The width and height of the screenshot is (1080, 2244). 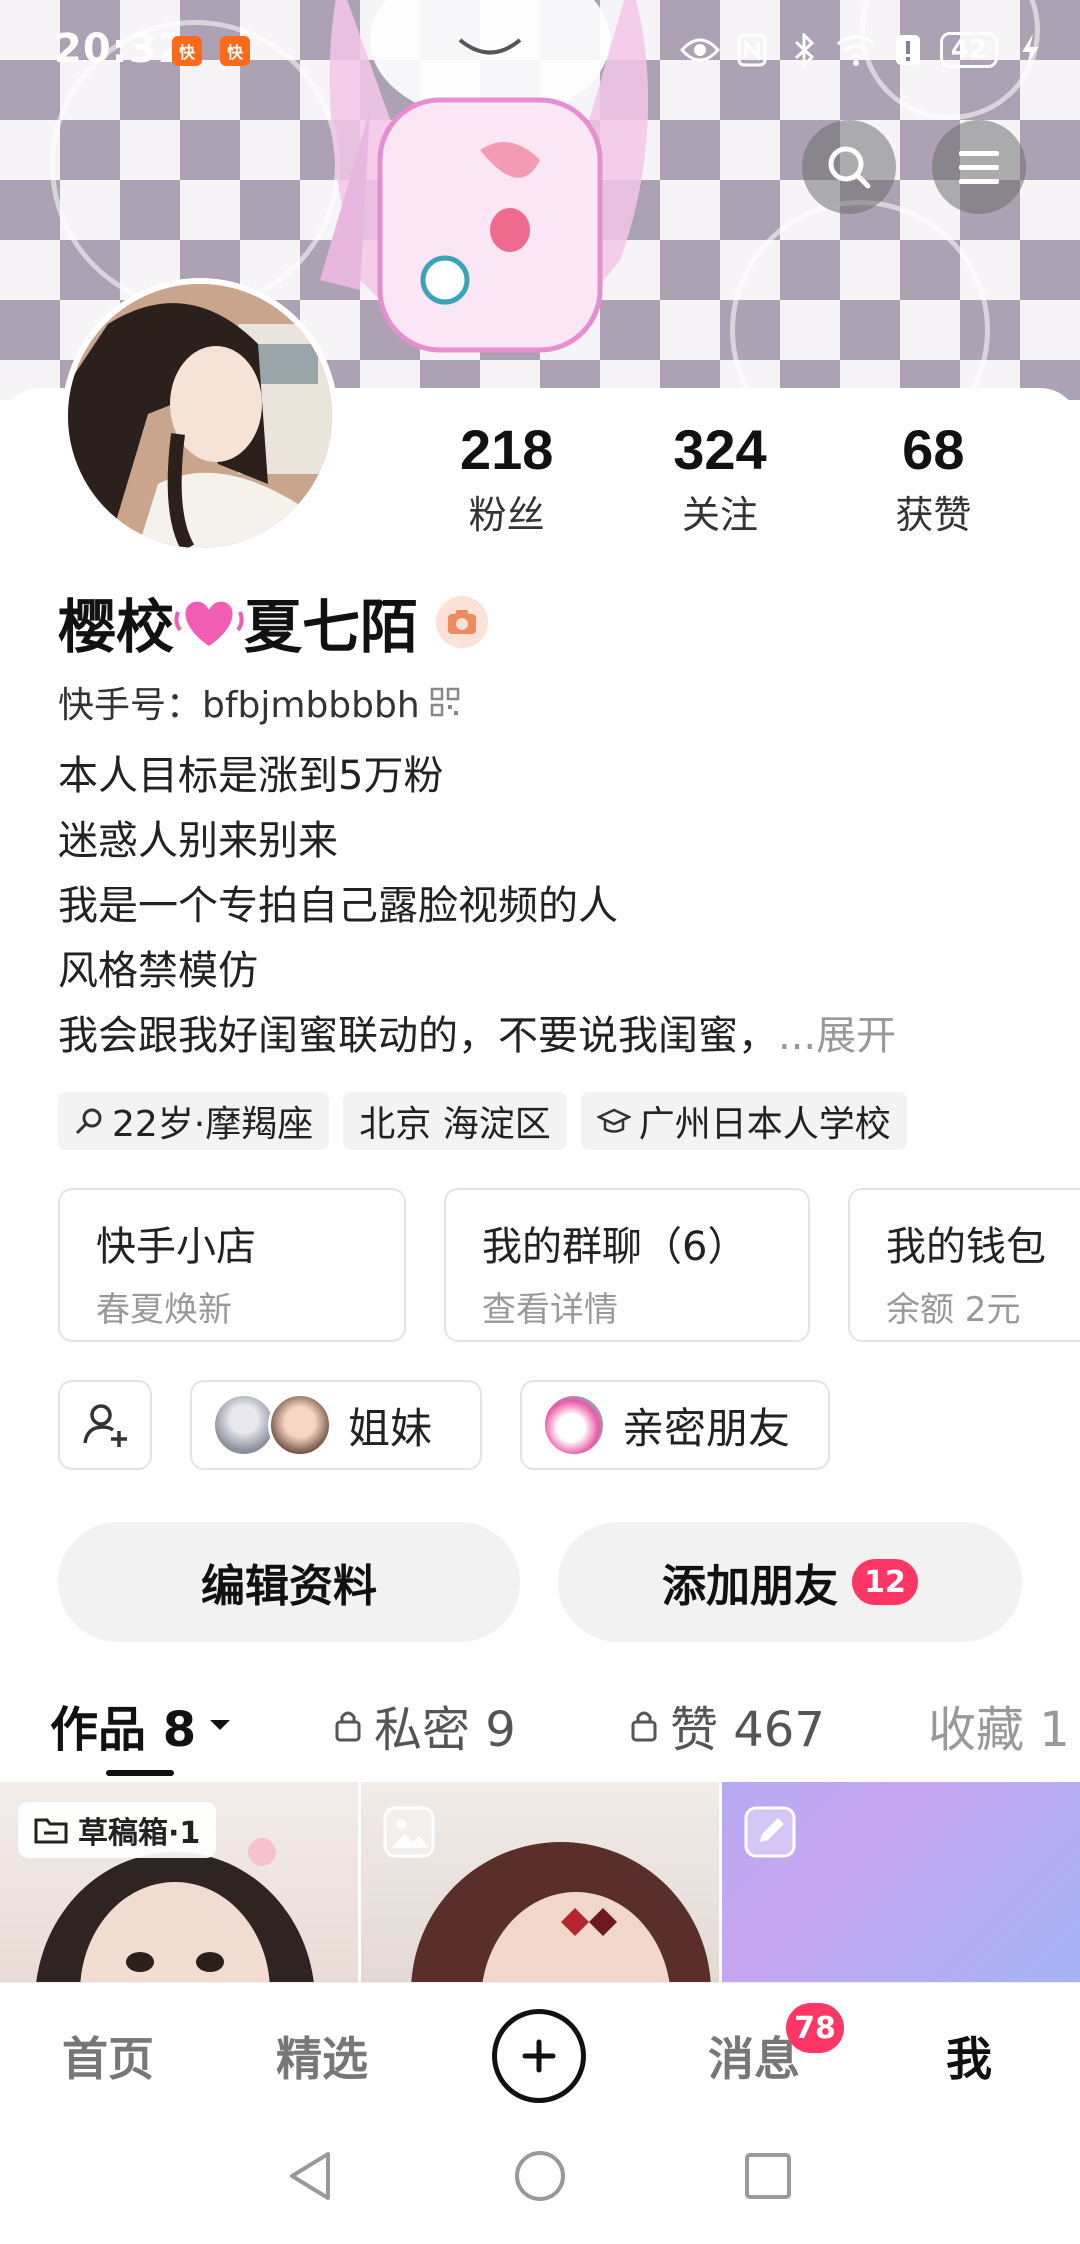 I want to click on sisters-relation-chip: 姐妹, so click(x=336, y=1425).